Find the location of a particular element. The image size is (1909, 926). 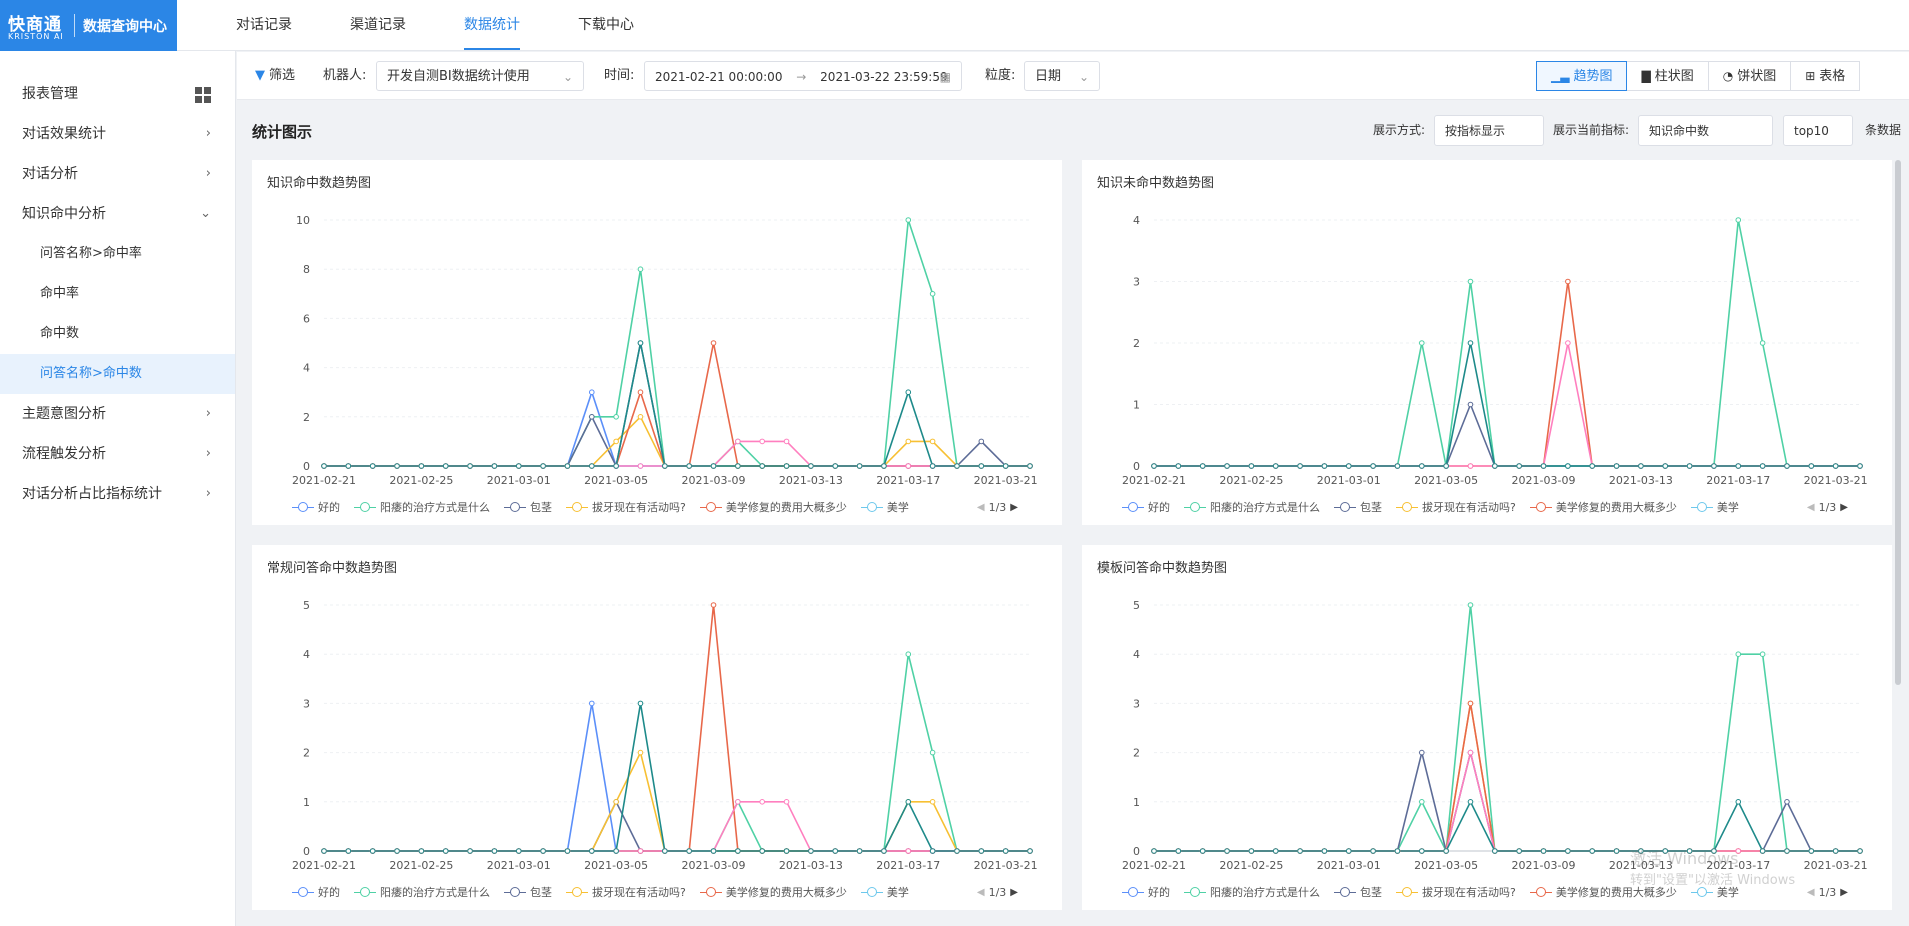

sidebar-item-ratio-stats: 对话分析占比指标统计 › is located at coordinates (117, 494).